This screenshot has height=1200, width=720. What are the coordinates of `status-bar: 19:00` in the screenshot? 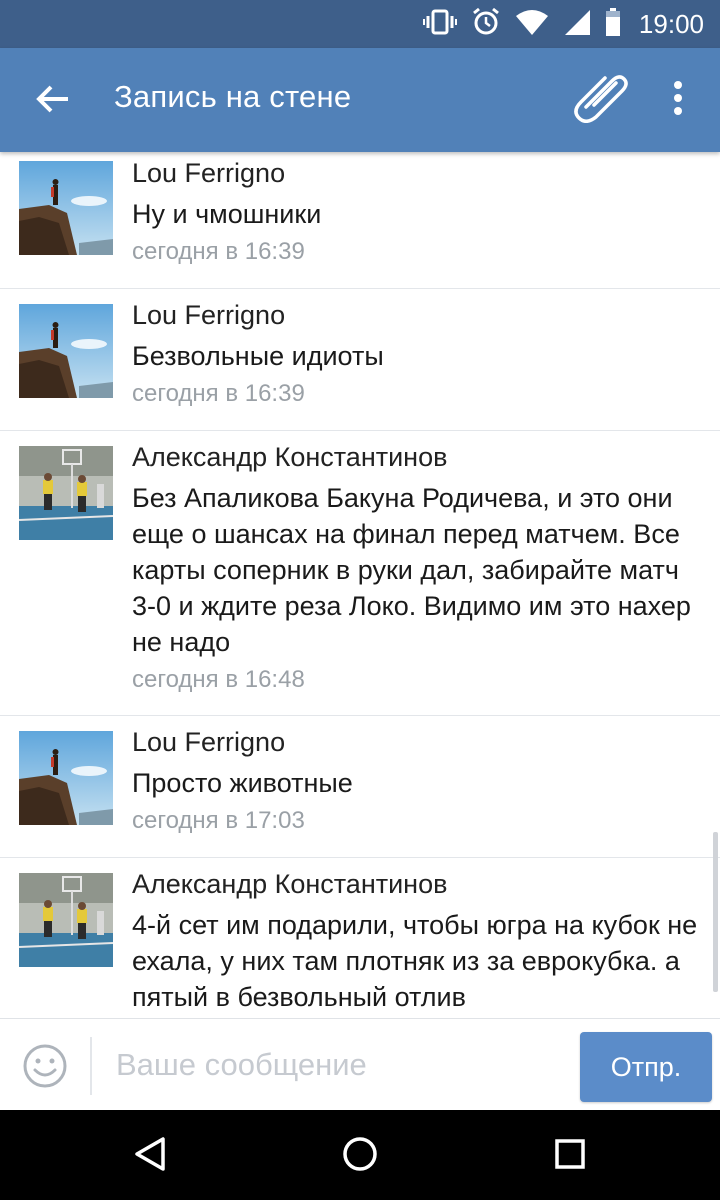 It's located at (360, 24).